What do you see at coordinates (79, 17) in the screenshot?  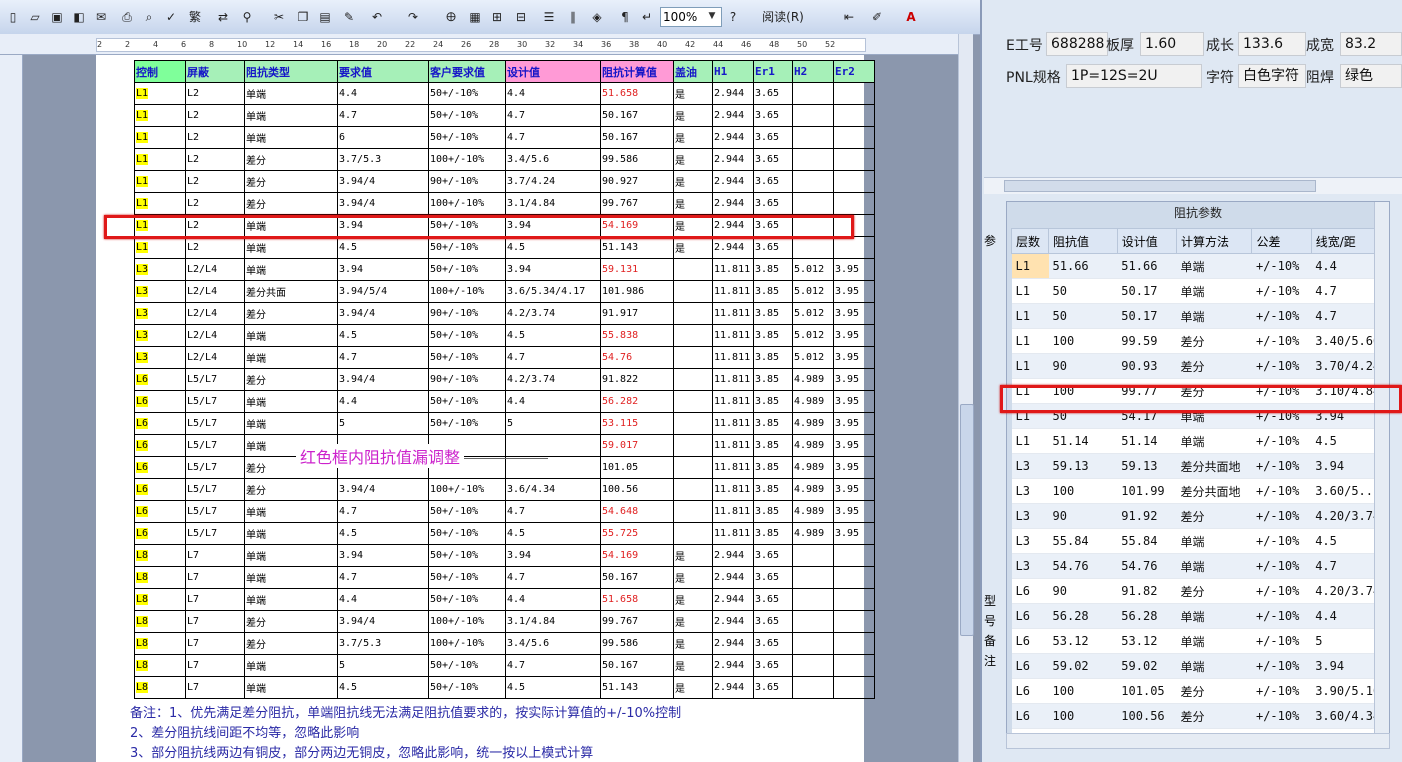 I see `permission-icon: ◧` at bounding box center [79, 17].